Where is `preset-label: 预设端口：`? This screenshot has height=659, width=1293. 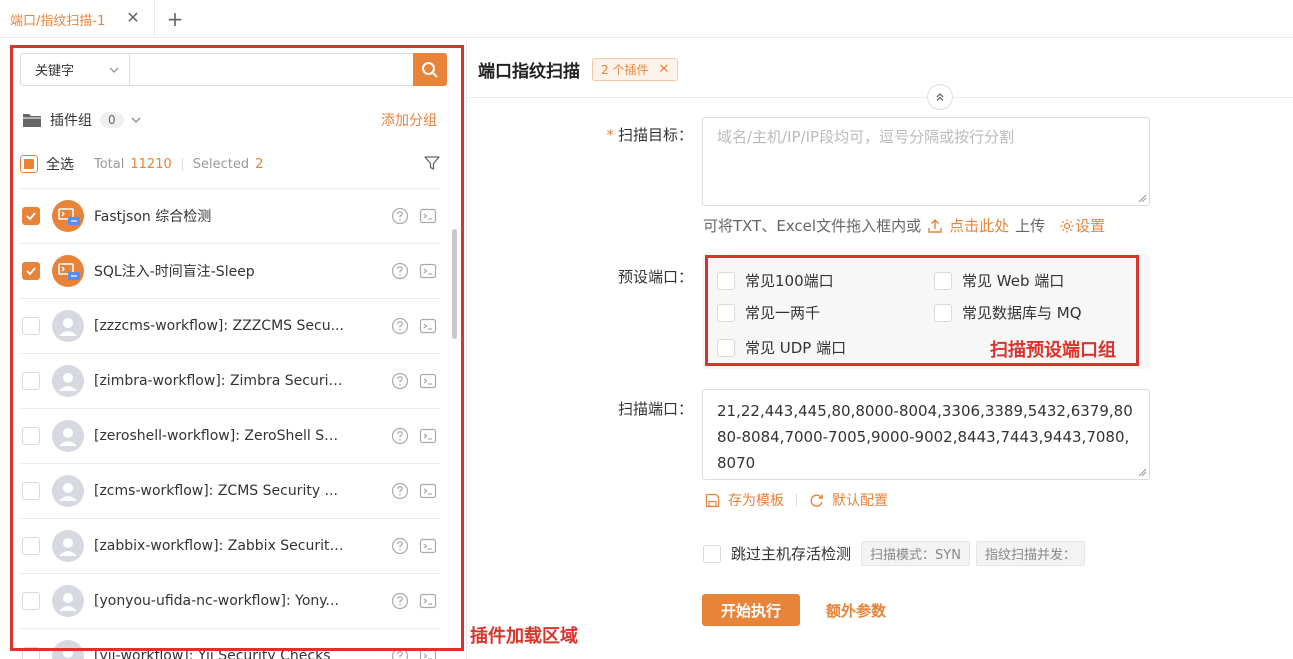 preset-label: 预设端口： is located at coordinates (655, 277).